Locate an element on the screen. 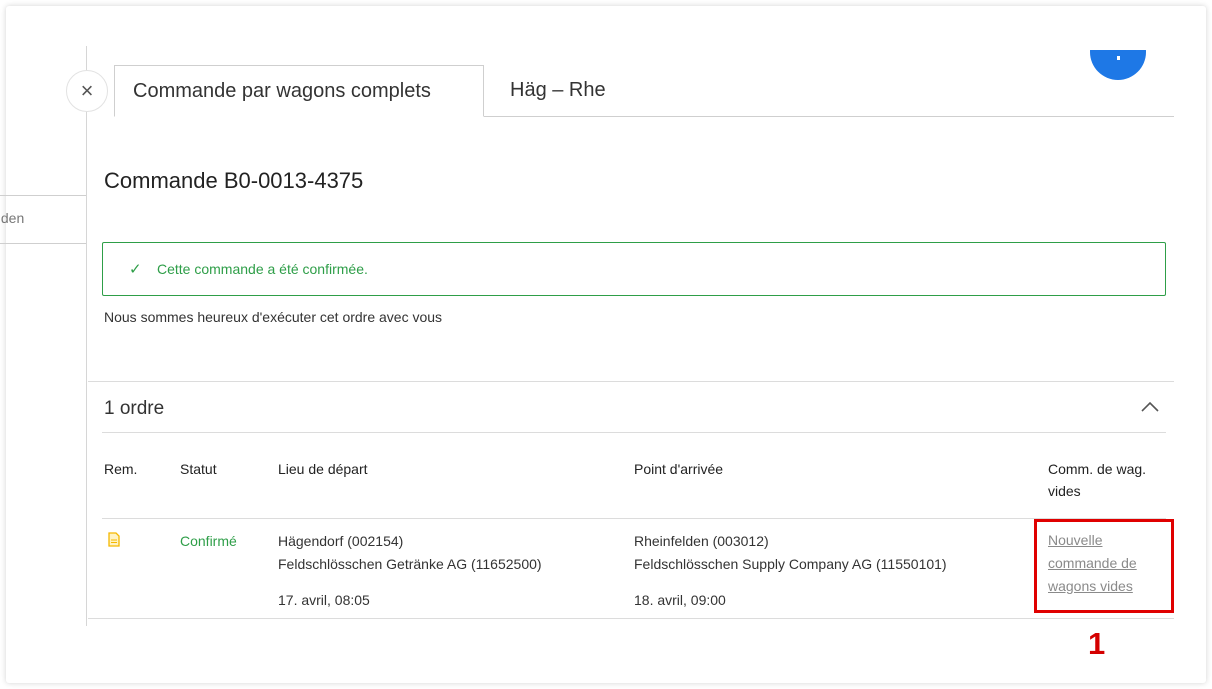 This screenshot has height=689, width=1212. close-button: × is located at coordinates (87, 91).